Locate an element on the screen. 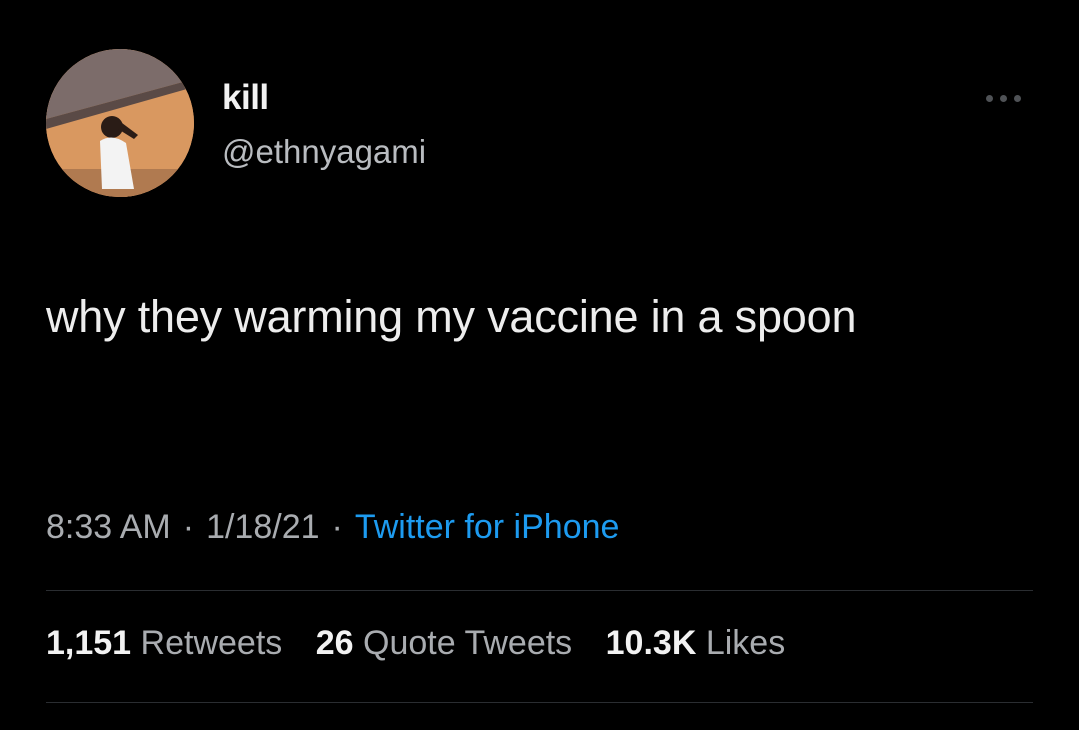  tweet-meta: 8:33 AM · 1/18/21 · Twitter for iPhone is located at coordinates (332, 527).